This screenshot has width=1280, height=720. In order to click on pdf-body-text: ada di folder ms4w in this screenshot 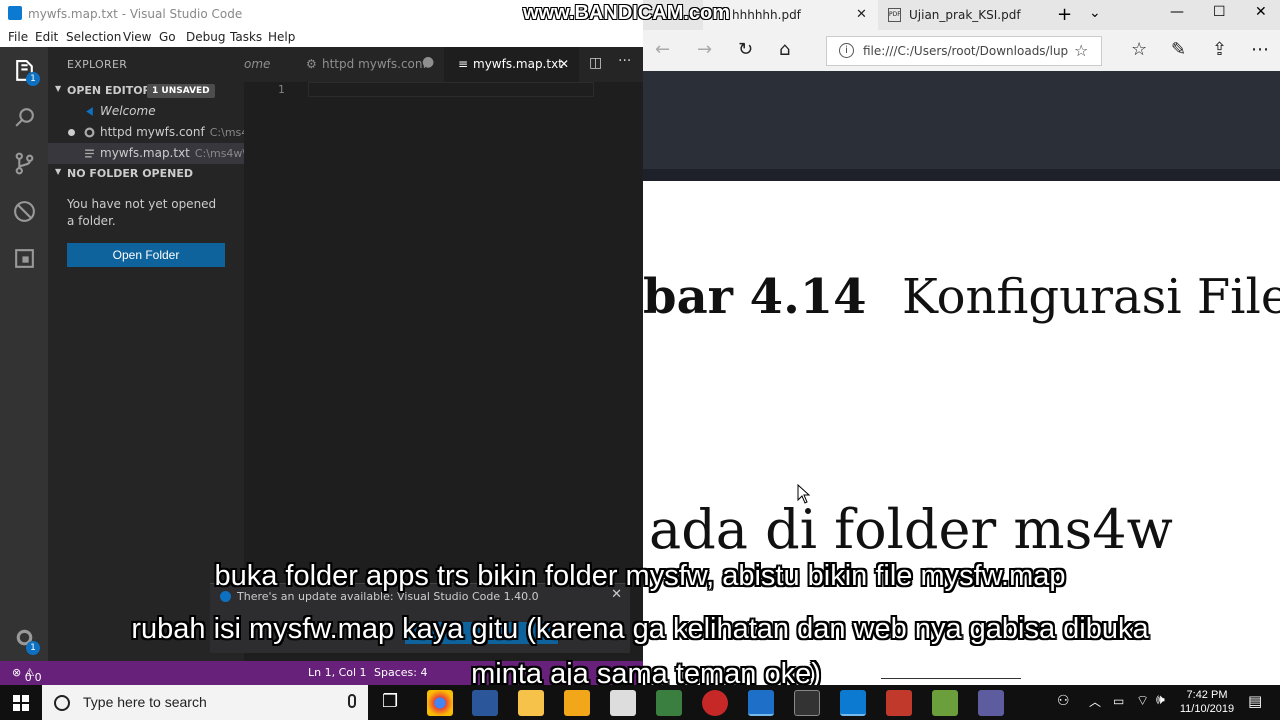, I will do `click(911, 529)`.